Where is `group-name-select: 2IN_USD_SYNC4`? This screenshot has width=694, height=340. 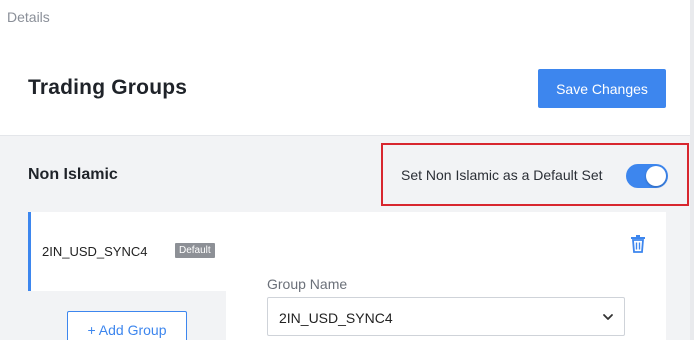 group-name-select: 2IN_USD_SYNC4 is located at coordinates (446, 316).